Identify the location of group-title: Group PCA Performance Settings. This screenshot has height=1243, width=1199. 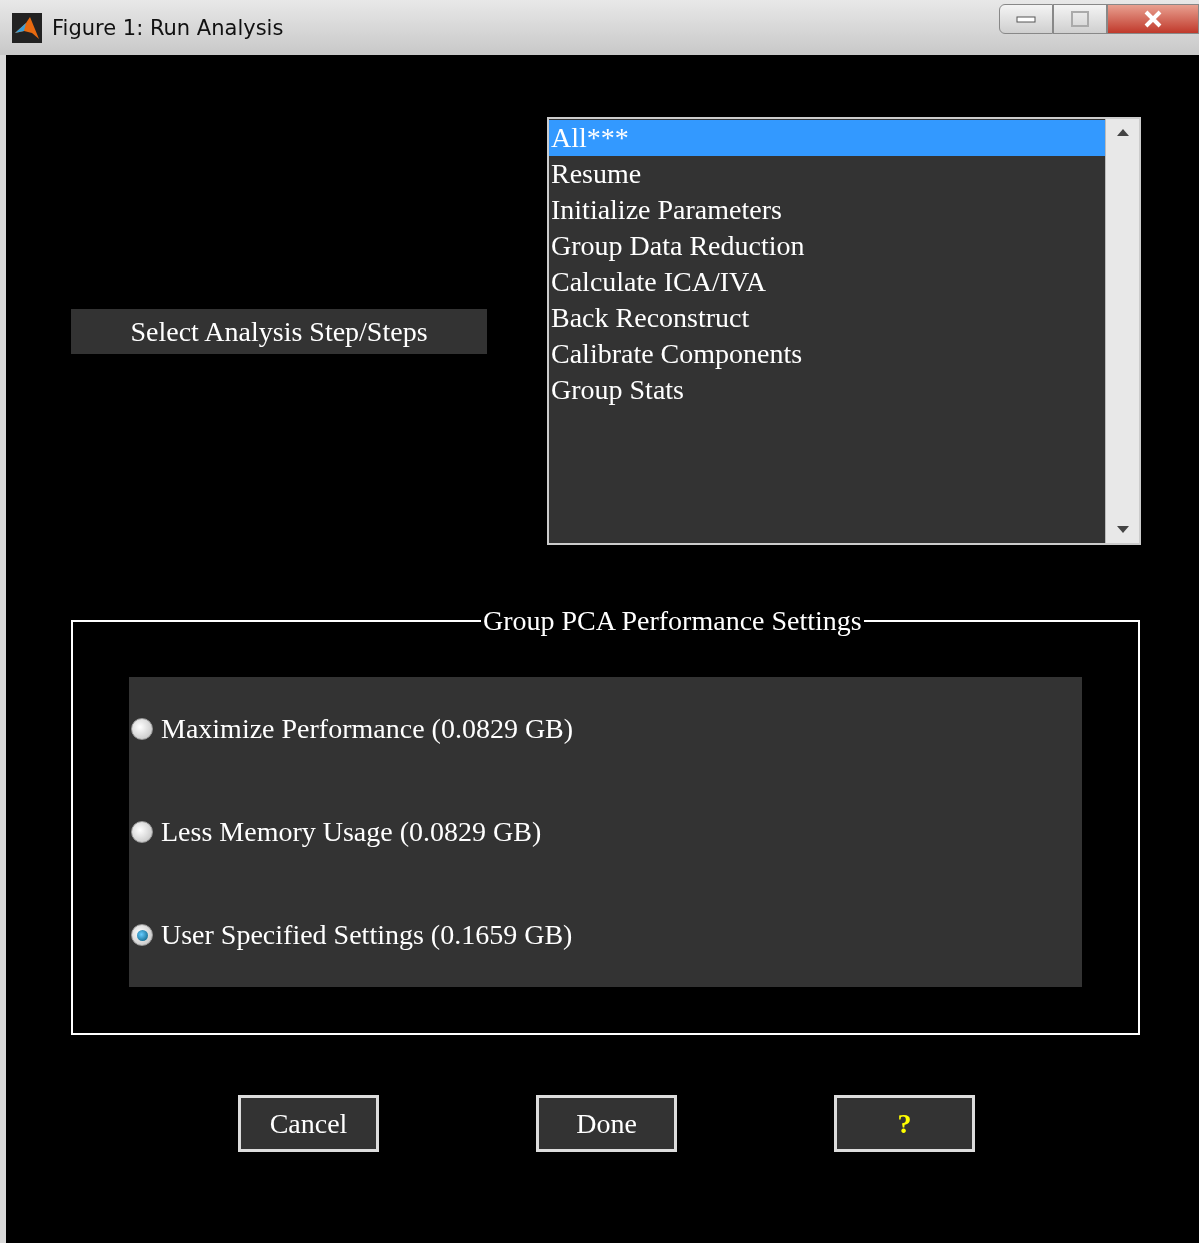
(672, 621).